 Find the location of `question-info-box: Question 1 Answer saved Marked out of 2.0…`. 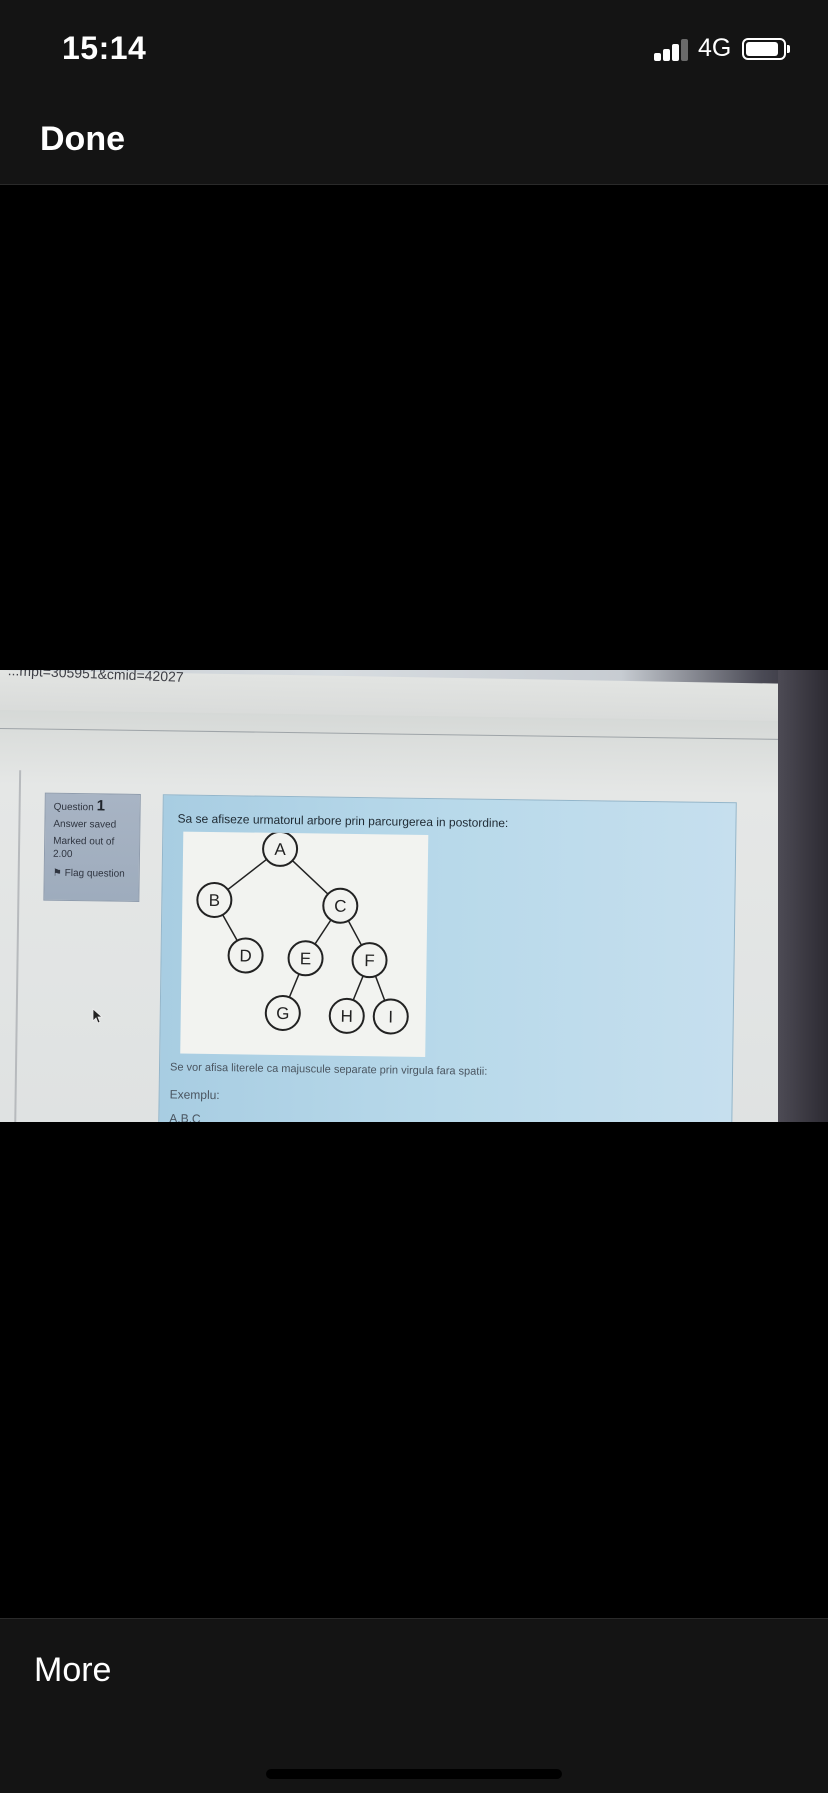

question-info-box: Question 1 Answer saved Marked out of 2.0… is located at coordinates (92, 847).